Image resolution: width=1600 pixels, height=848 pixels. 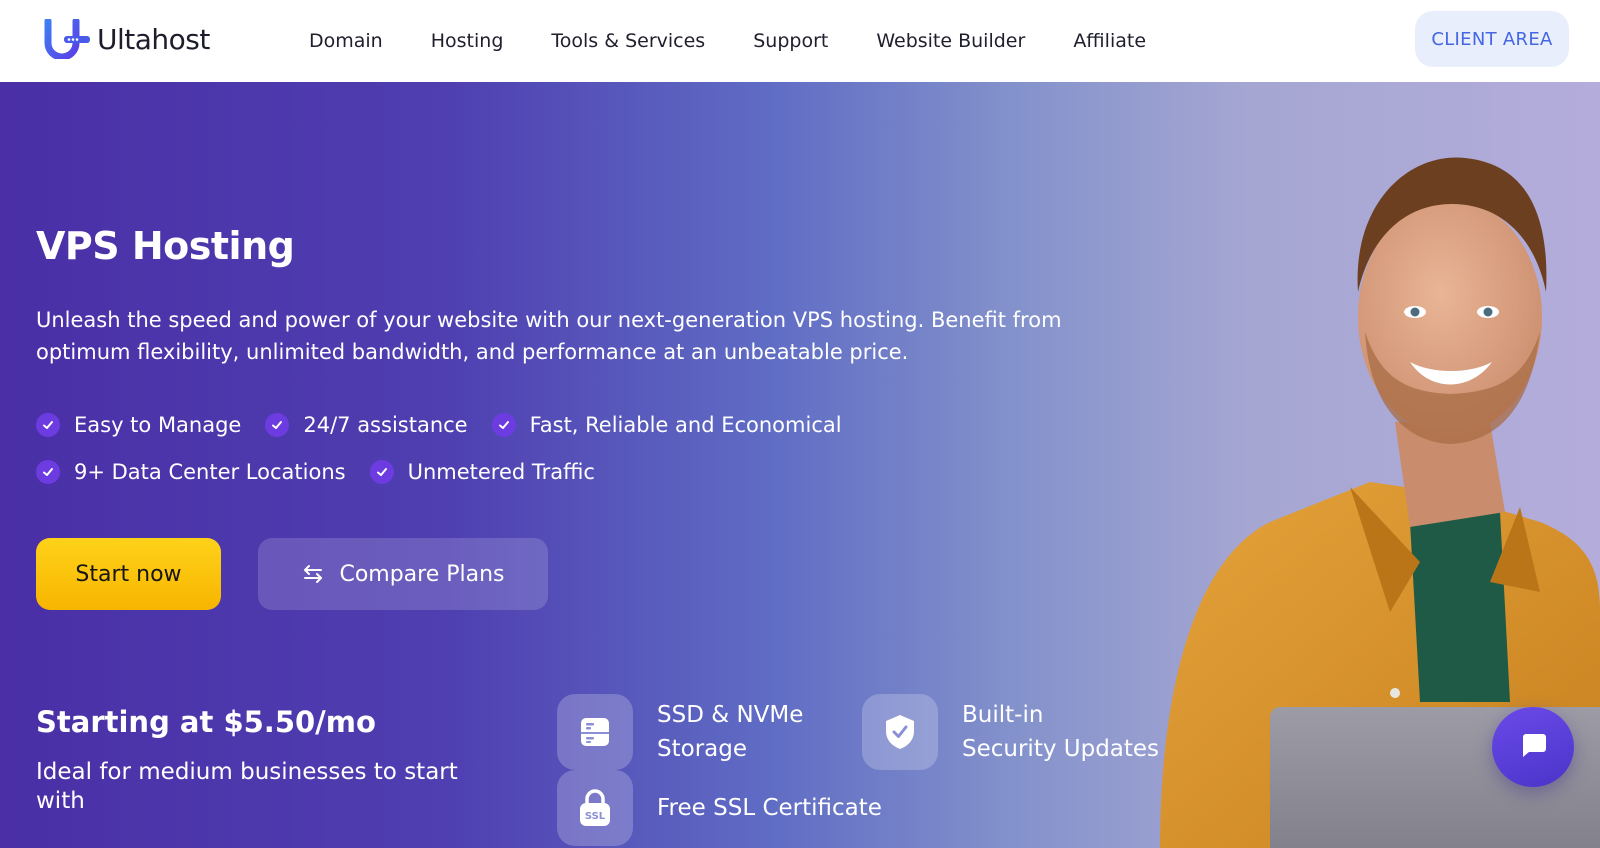 I want to click on feature-label: 24/7 assistance, so click(x=385, y=425).